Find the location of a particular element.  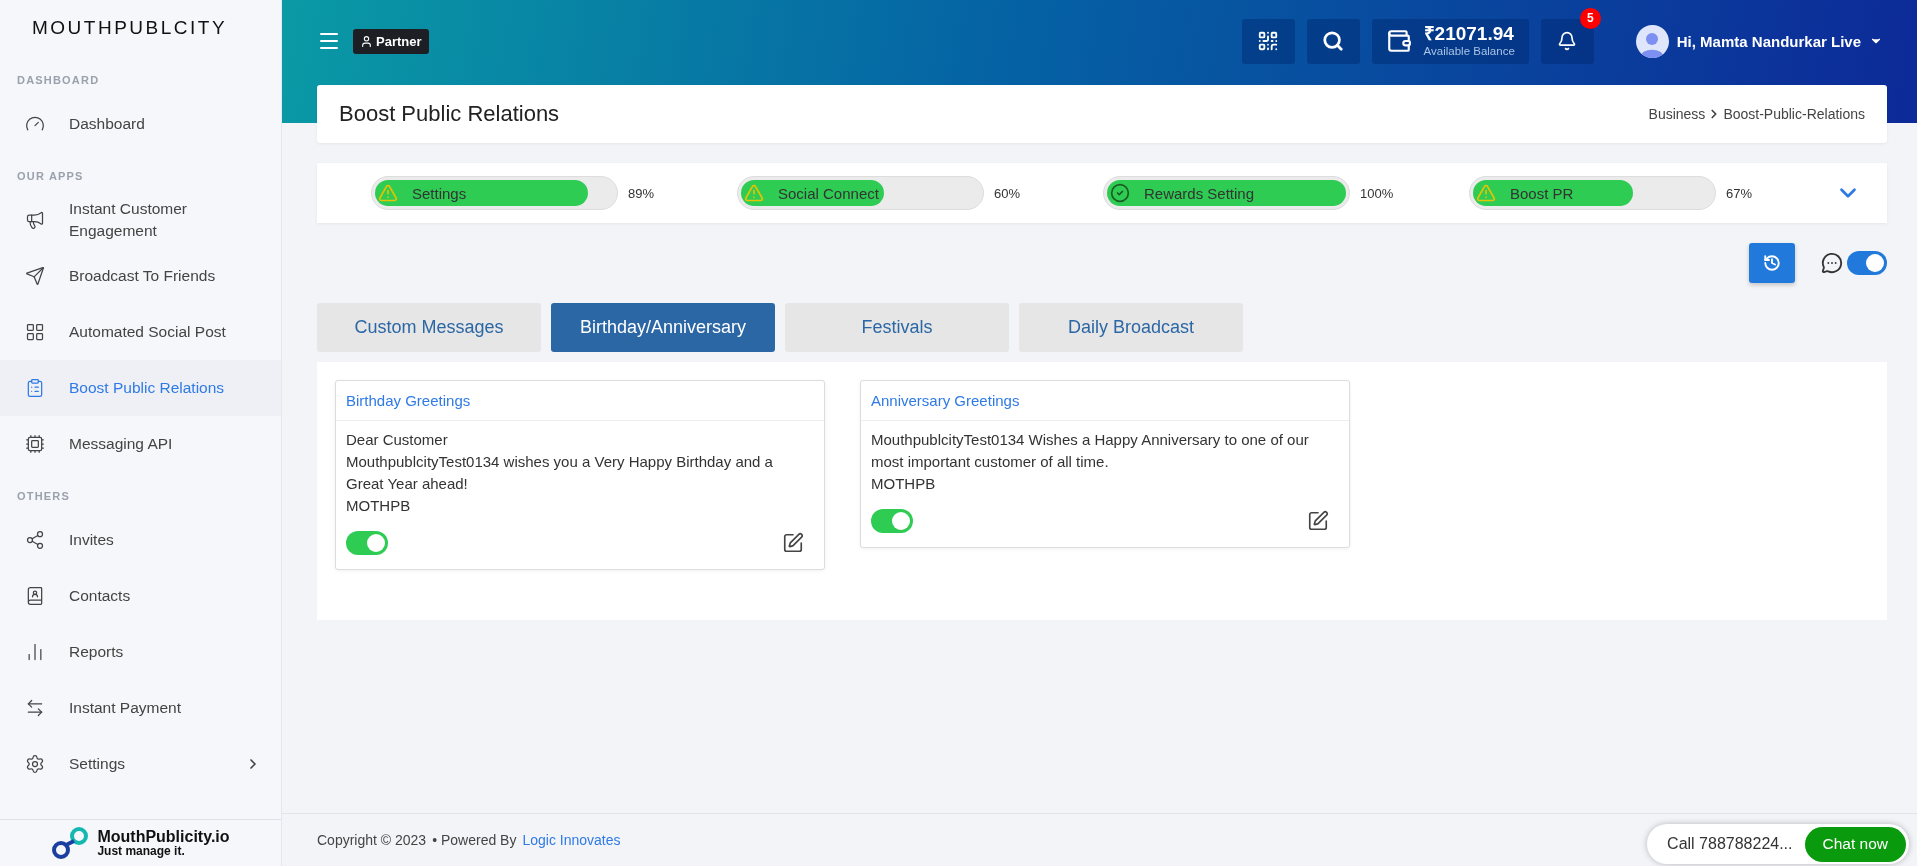

message-text: MouthpublcityTest0134 Wishes a Happy Anniversary to one of our most important customer of all time. is located at coordinates (1090, 451).